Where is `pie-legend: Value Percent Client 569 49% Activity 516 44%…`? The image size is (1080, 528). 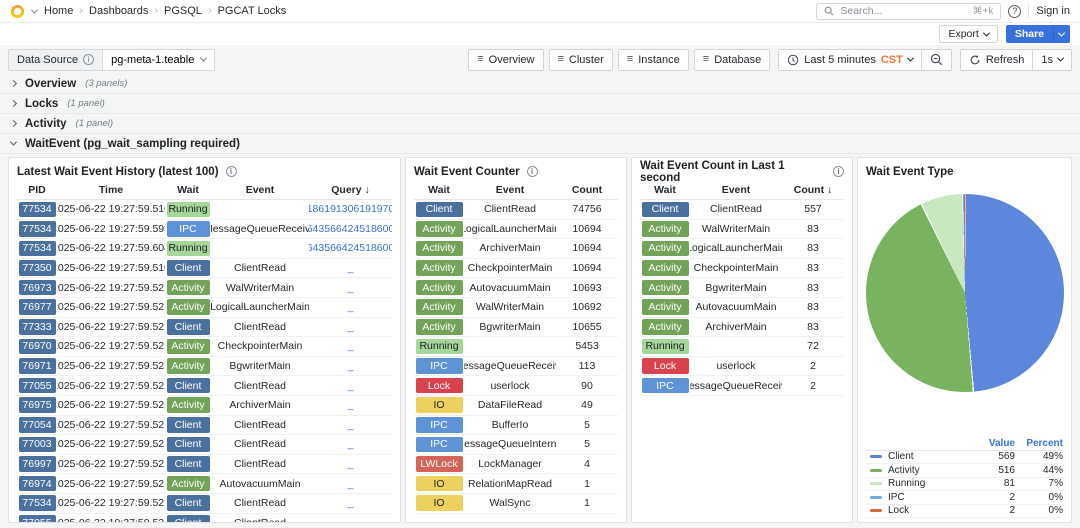 pie-legend: Value Percent Client 569 49% Activity 516 44%… is located at coordinates (964, 477).